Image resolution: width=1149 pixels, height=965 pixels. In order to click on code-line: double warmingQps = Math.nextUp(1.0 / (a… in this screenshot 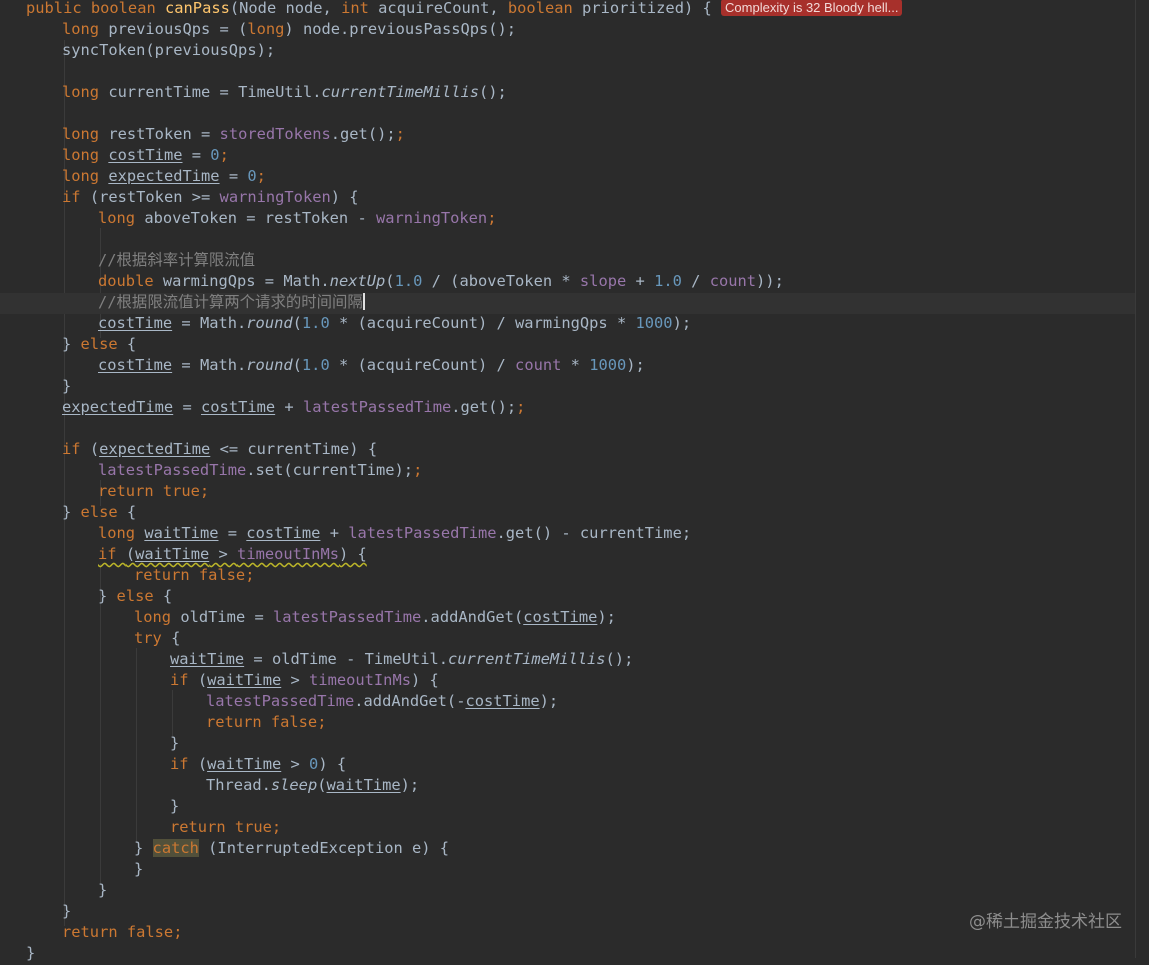, I will do `click(567, 282)`.